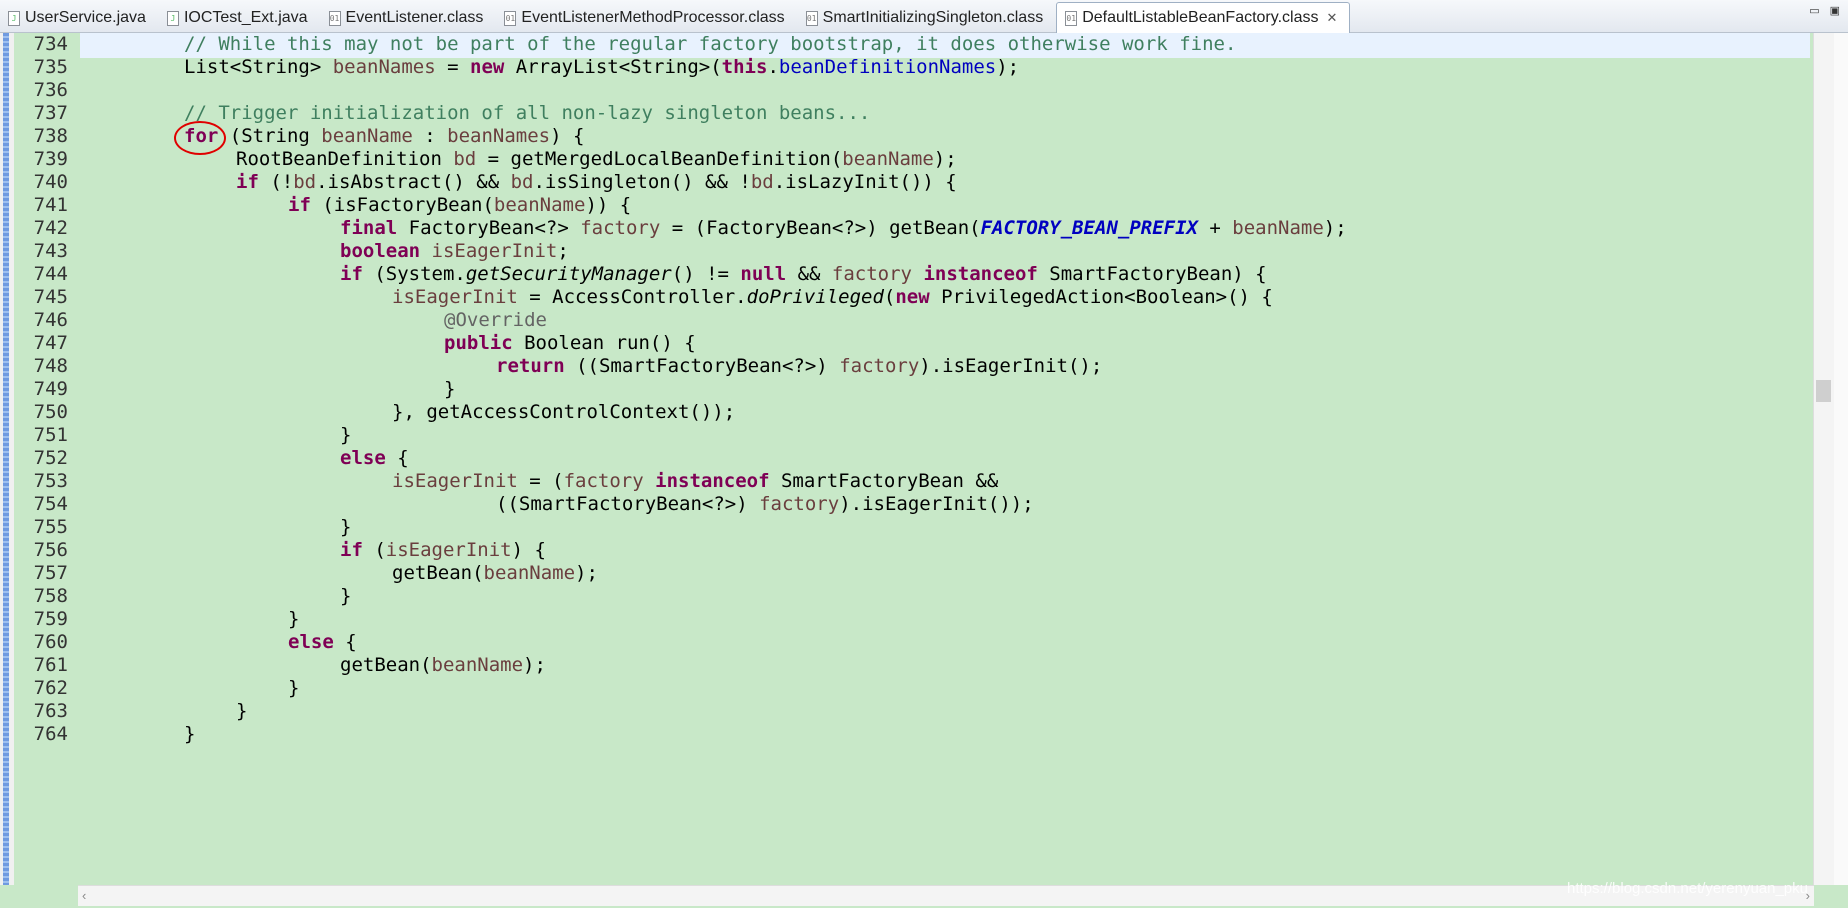  I want to click on red-annotation-circle, so click(200, 138).